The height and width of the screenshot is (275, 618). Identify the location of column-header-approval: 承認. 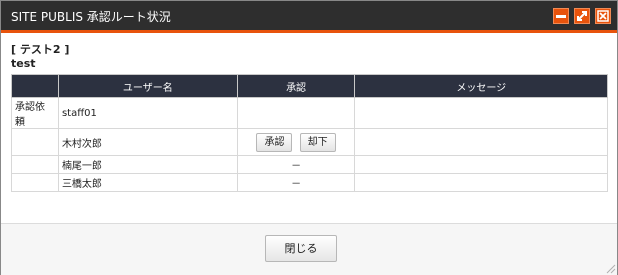
(296, 86).